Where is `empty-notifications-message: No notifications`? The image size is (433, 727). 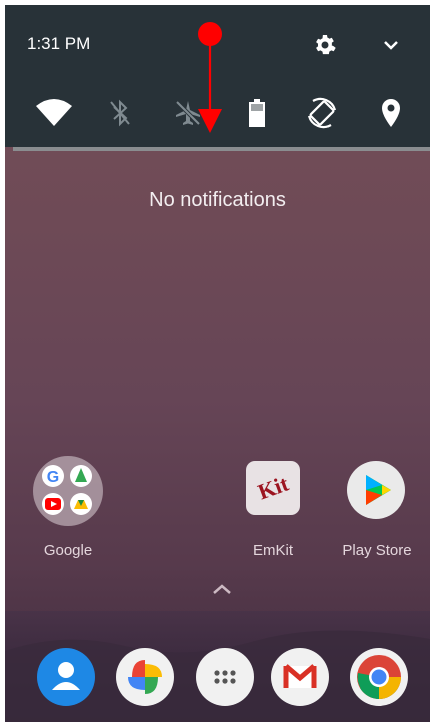
empty-notifications-message: No notifications is located at coordinates (217, 200).